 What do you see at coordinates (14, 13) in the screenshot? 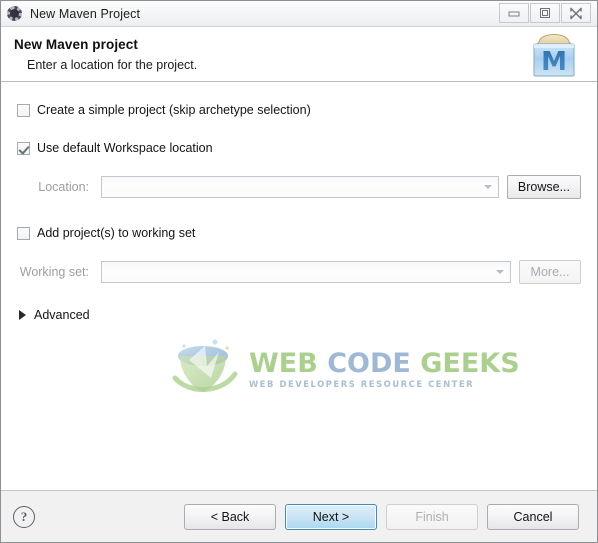
I see `maven-gear-icon` at bounding box center [14, 13].